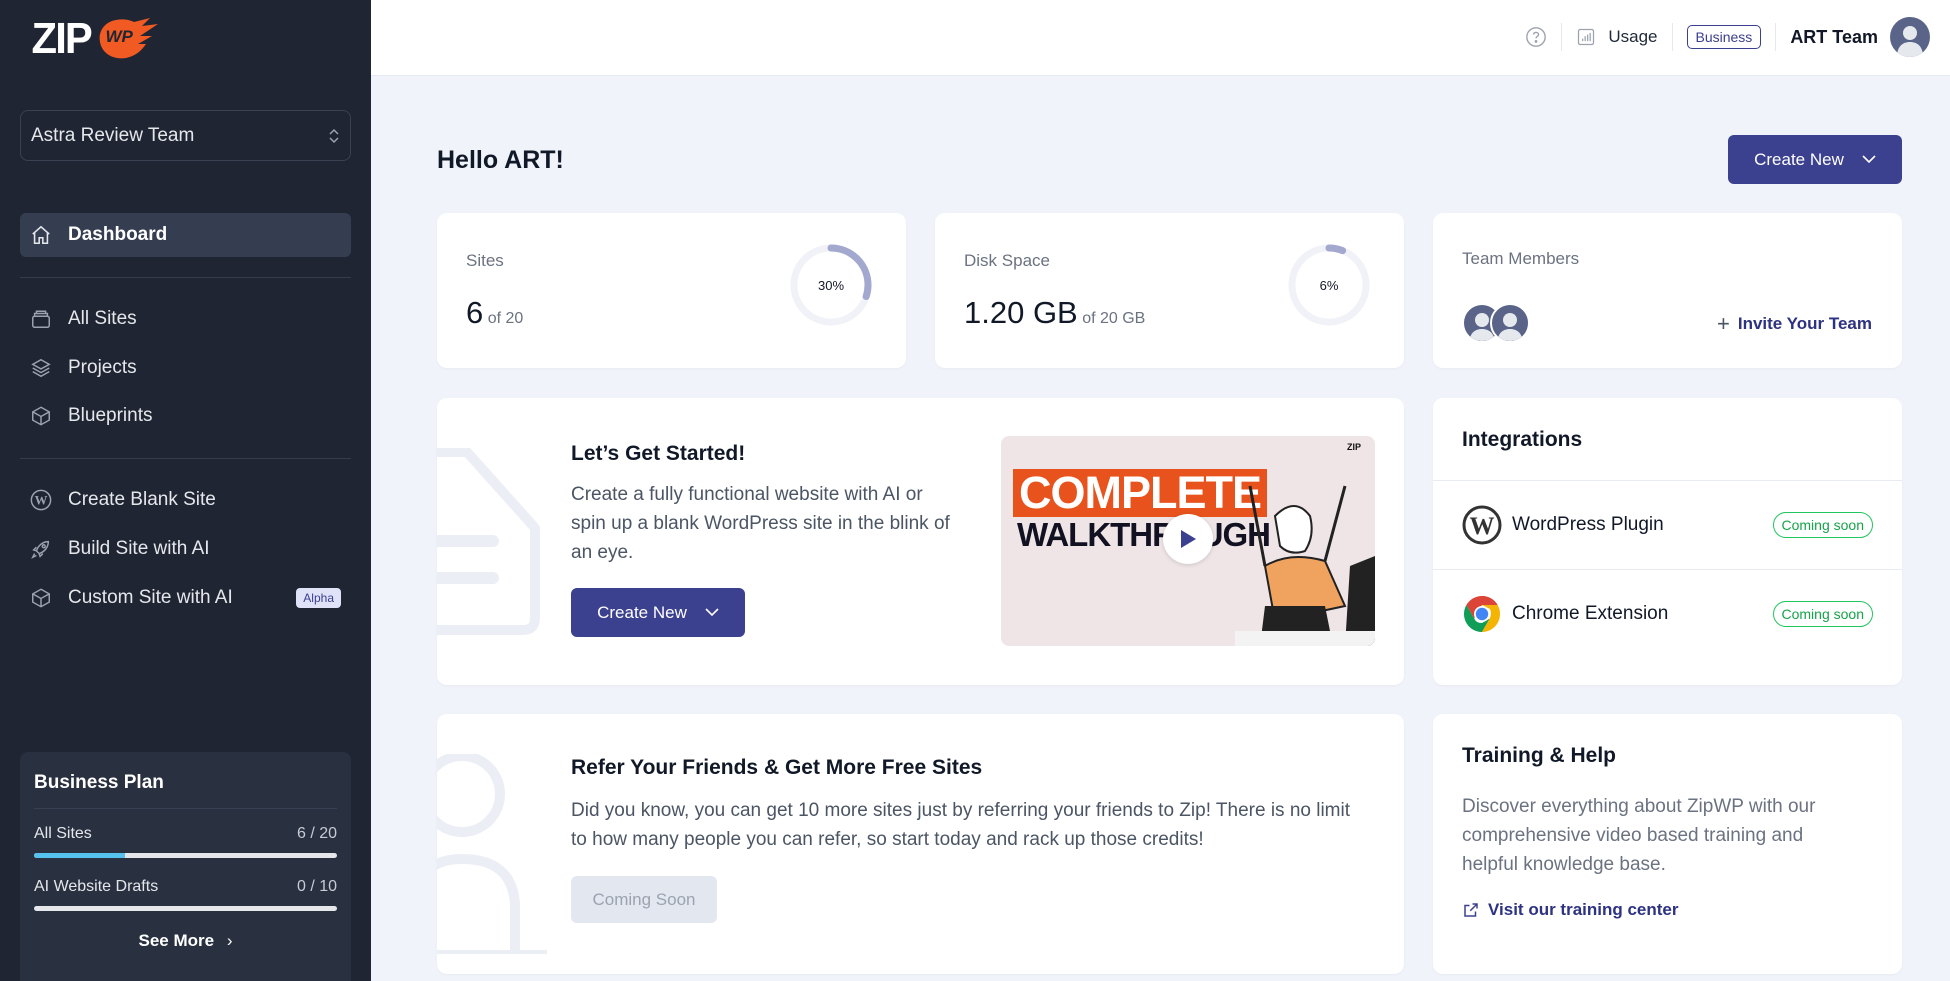 The image size is (1950, 981). I want to click on logo-flame-icon: WP, so click(129, 39).